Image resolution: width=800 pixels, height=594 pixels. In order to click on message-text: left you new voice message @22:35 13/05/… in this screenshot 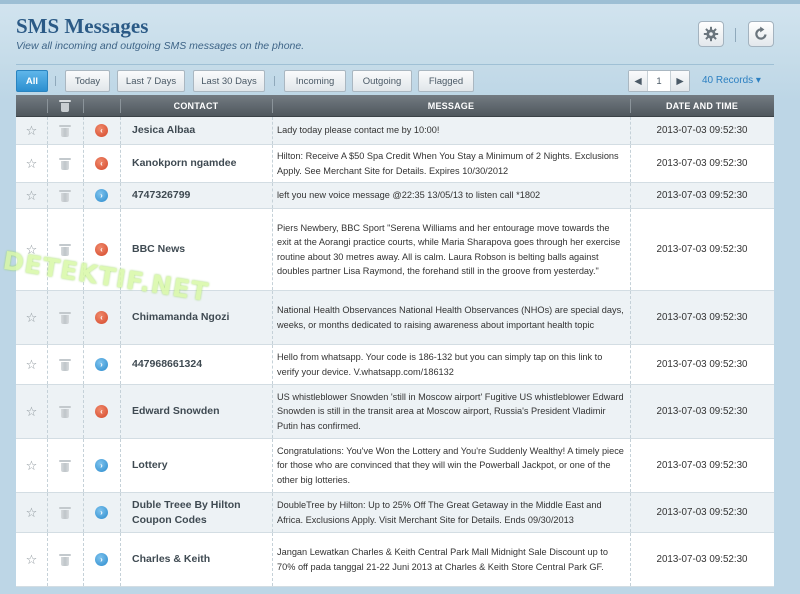, I will do `click(409, 195)`.